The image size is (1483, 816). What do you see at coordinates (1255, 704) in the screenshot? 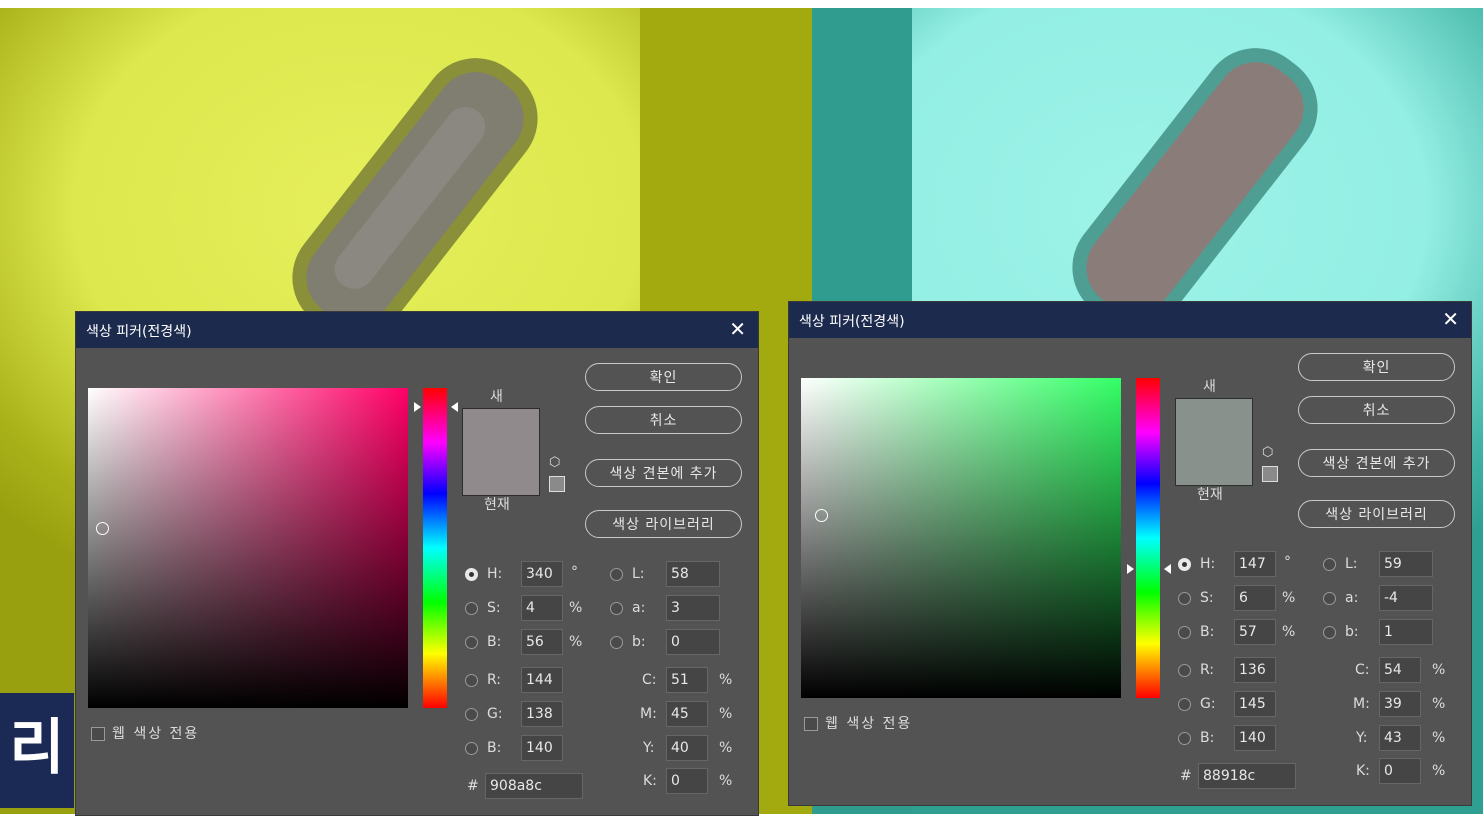
I see `input-g: 145` at bounding box center [1255, 704].